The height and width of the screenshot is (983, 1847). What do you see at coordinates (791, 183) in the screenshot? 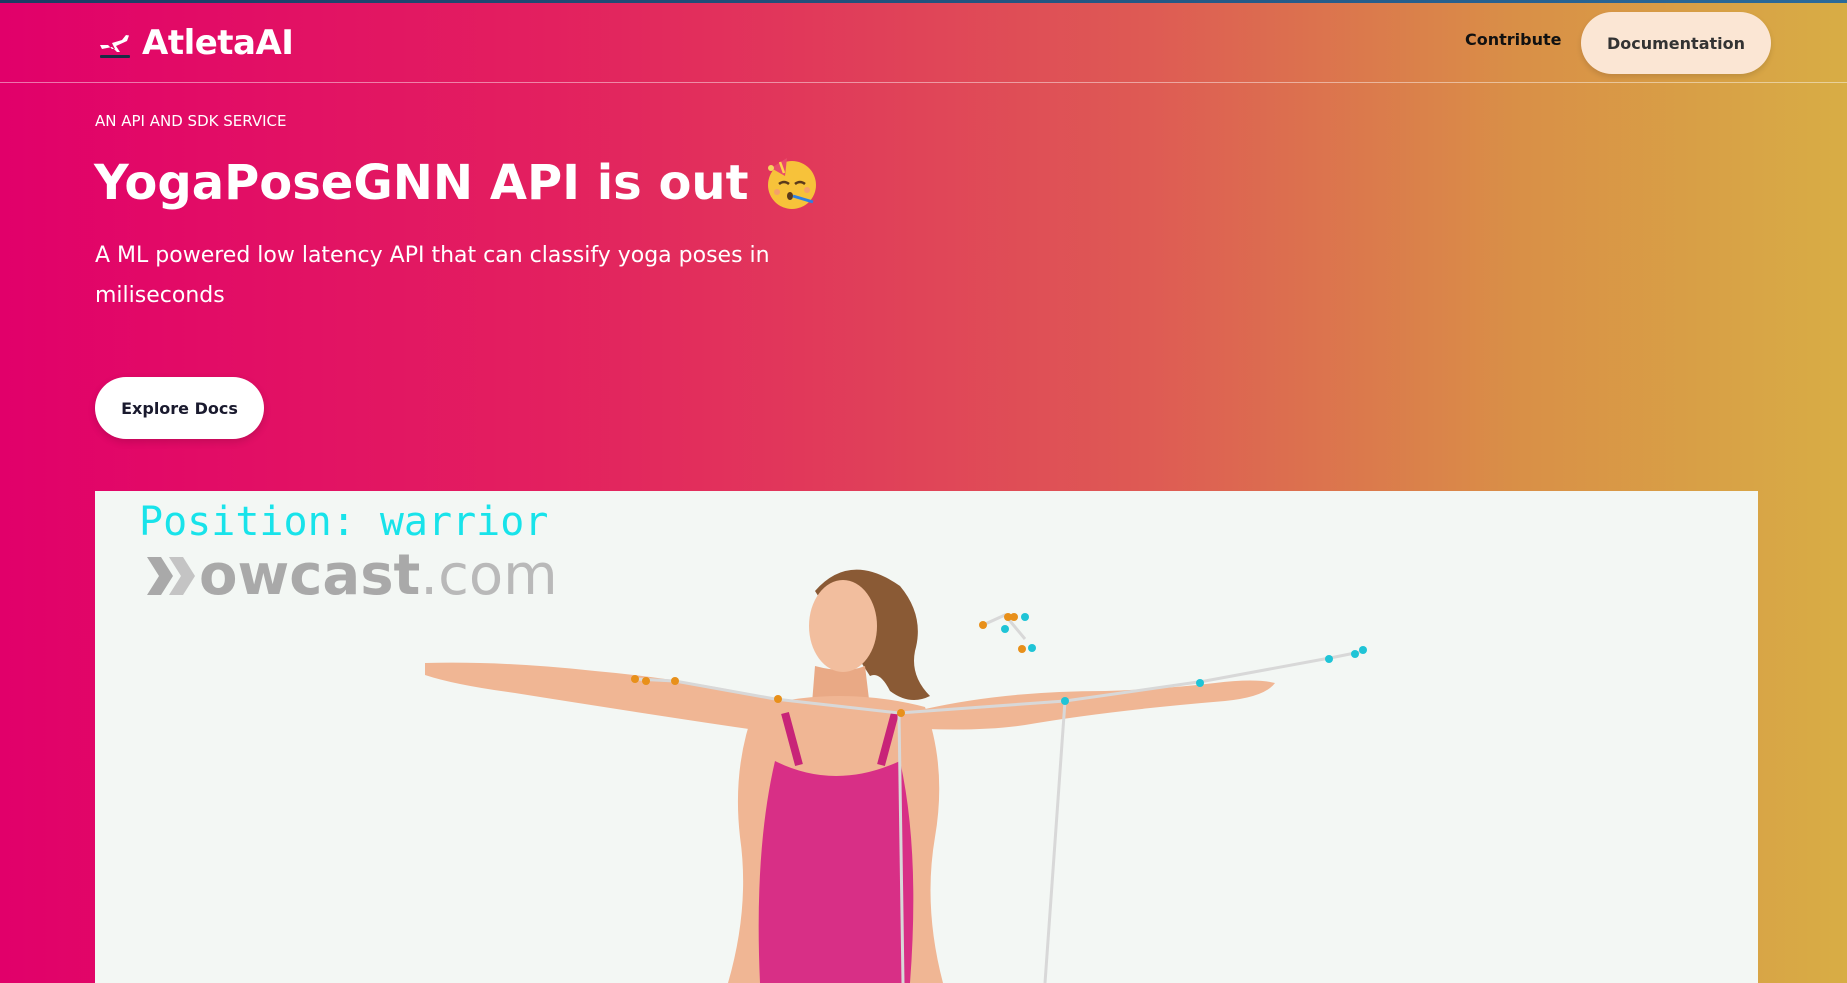
I see `partying-face-emoji-icon` at bounding box center [791, 183].